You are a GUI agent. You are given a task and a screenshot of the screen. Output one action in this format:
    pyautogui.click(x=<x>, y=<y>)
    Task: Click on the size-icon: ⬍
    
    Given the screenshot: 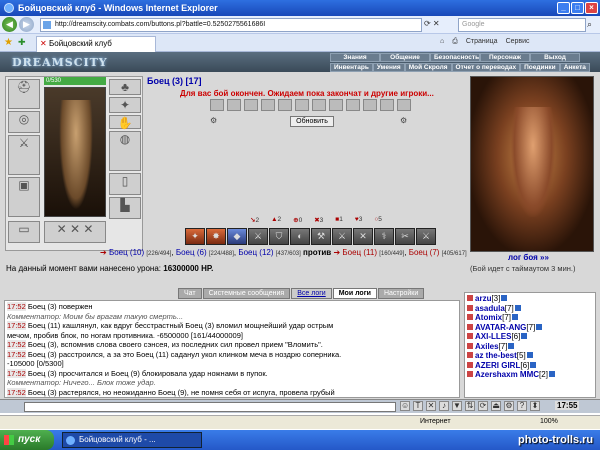 What is the action you would take?
    pyautogui.click(x=535, y=406)
    